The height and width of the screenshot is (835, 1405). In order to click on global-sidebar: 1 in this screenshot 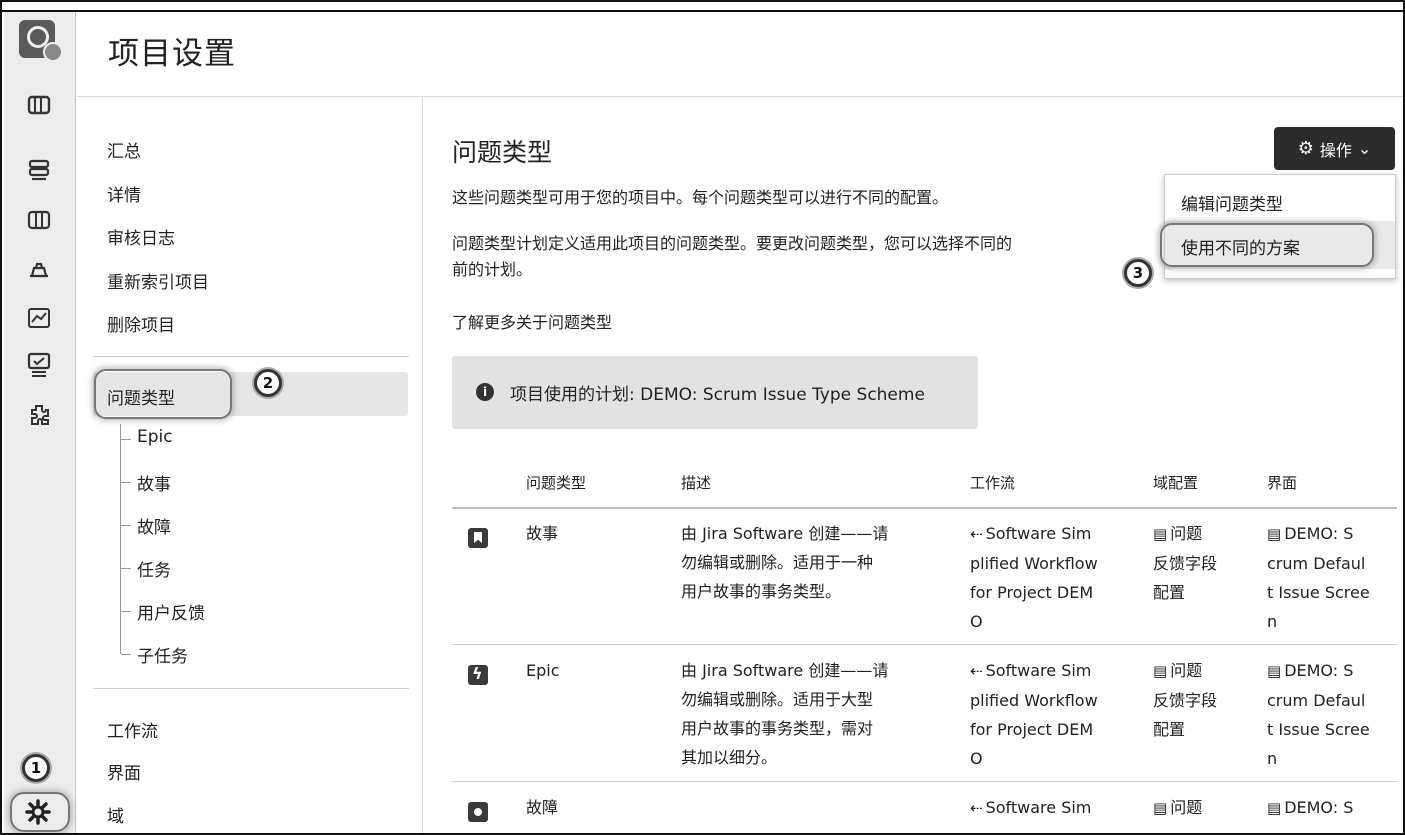, I will do `click(40, 422)`.